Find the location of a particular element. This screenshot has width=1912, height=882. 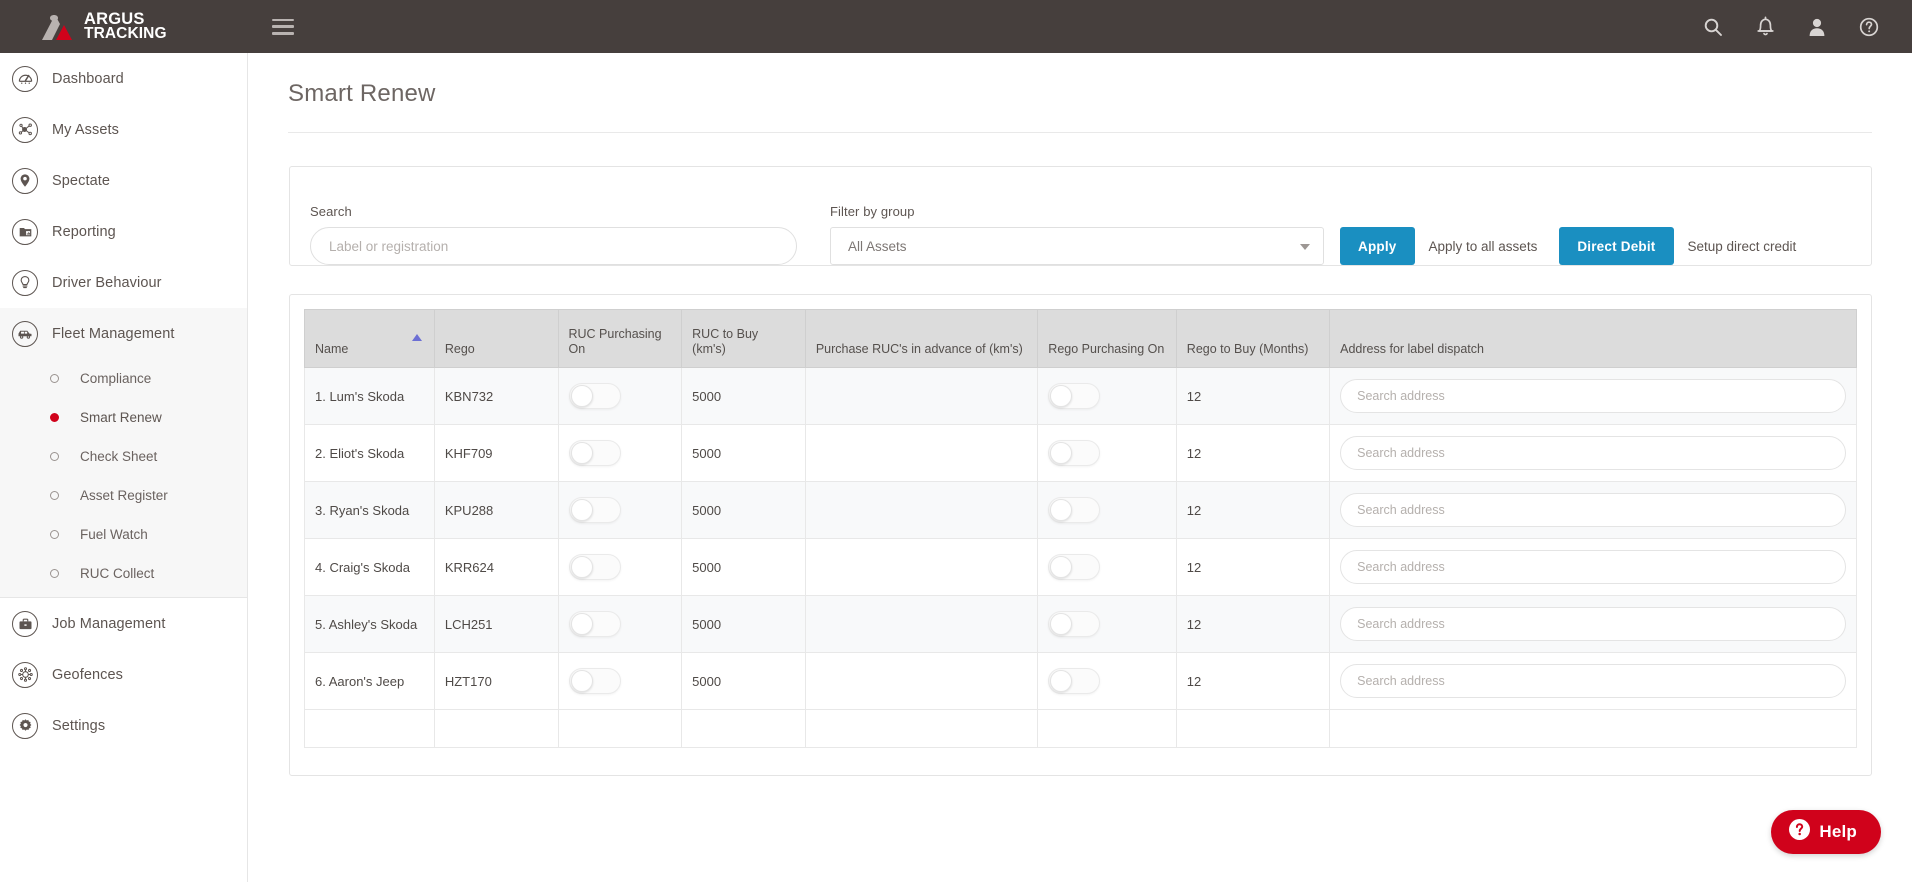

table-row: 5. Ashley's Skoda LCH251 5000 12 is located at coordinates (1080, 624).